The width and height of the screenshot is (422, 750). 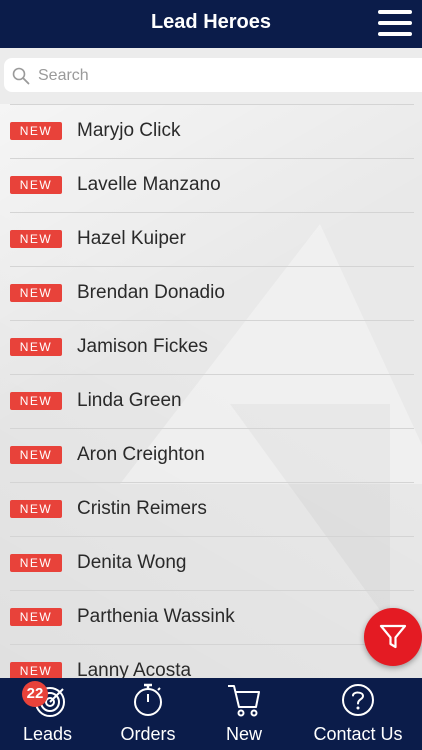 I want to click on lead-row: NEW Lanny Acosta, so click(x=212, y=661).